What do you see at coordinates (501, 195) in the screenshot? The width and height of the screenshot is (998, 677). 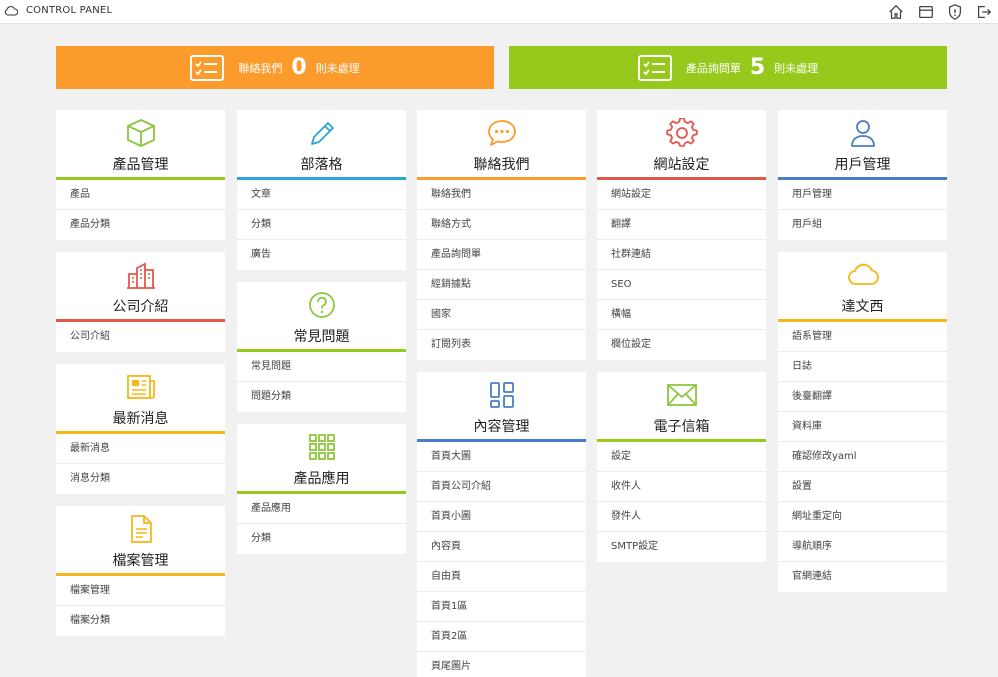 I see `menu-item: 聯絡我們` at bounding box center [501, 195].